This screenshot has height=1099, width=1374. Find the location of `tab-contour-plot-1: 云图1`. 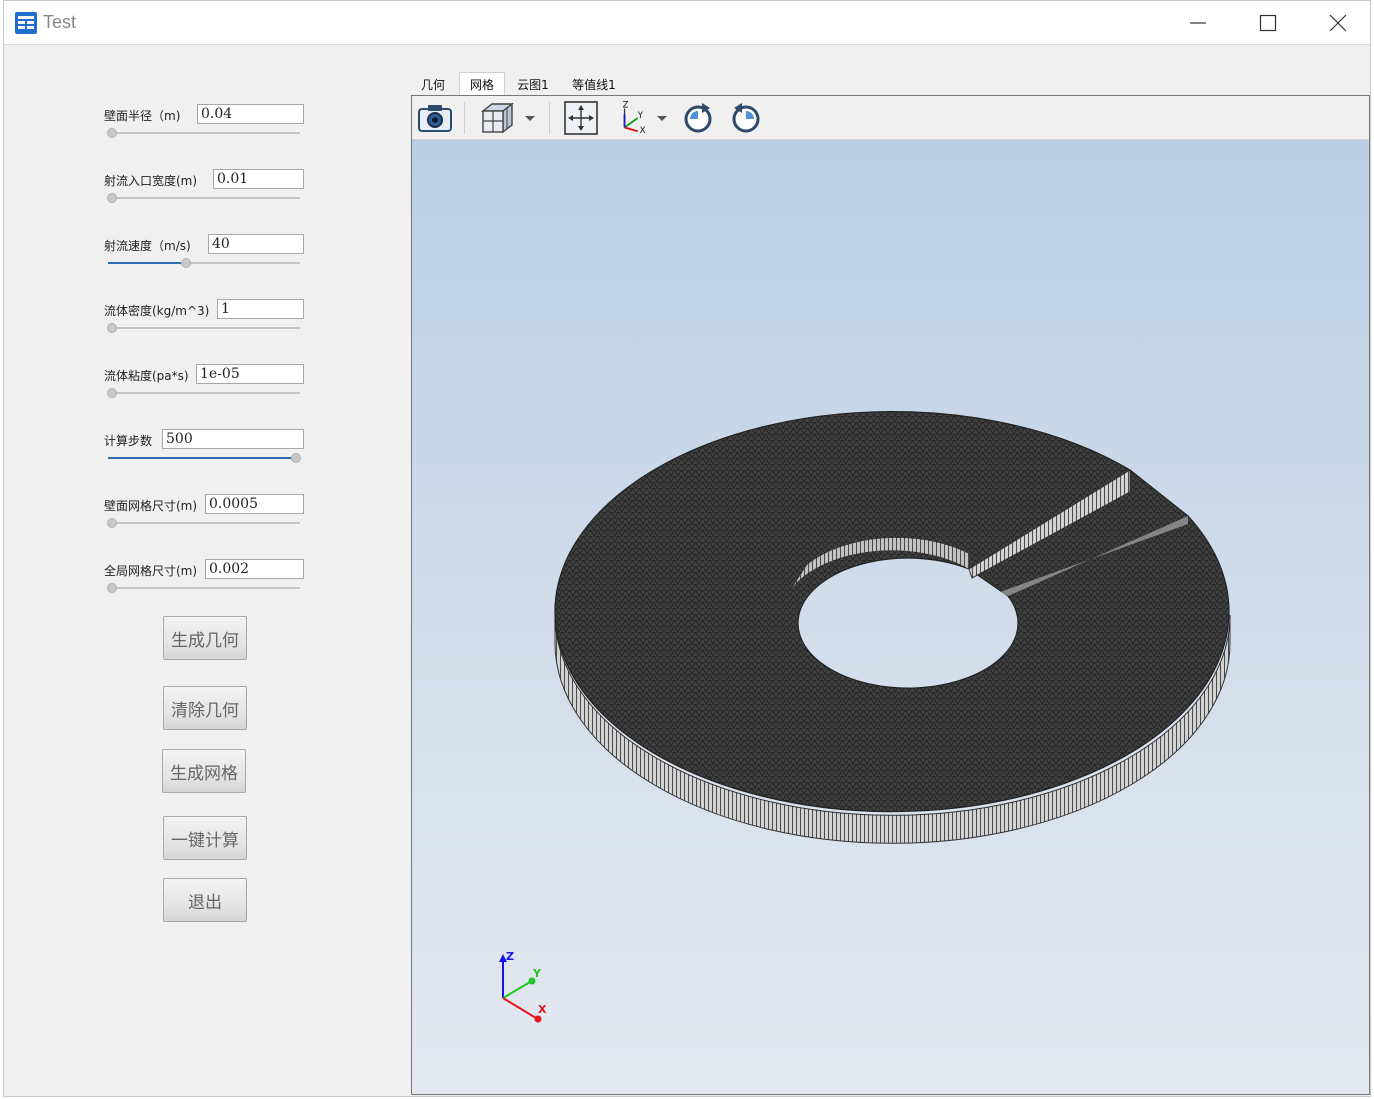

tab-contour-plot-1: 云图1 is located at coordinates (533, 84).